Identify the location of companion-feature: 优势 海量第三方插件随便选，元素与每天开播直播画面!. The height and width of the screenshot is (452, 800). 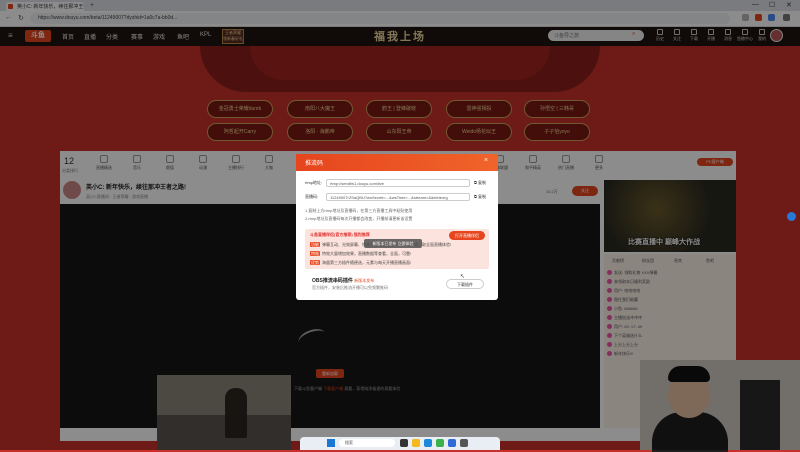
(361, 262).